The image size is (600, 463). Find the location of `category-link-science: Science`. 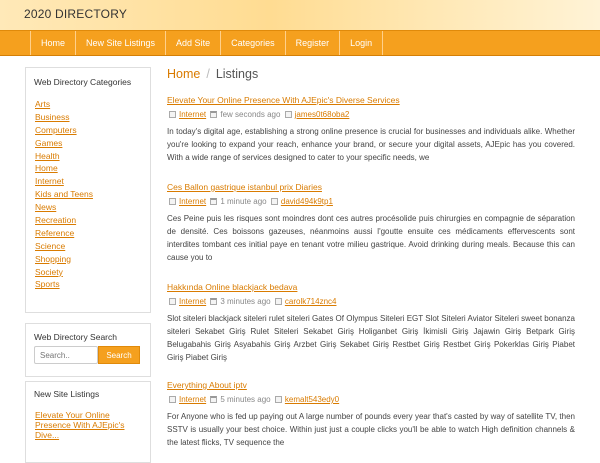

category-link-science: Science is located at coordinates (50, 246).